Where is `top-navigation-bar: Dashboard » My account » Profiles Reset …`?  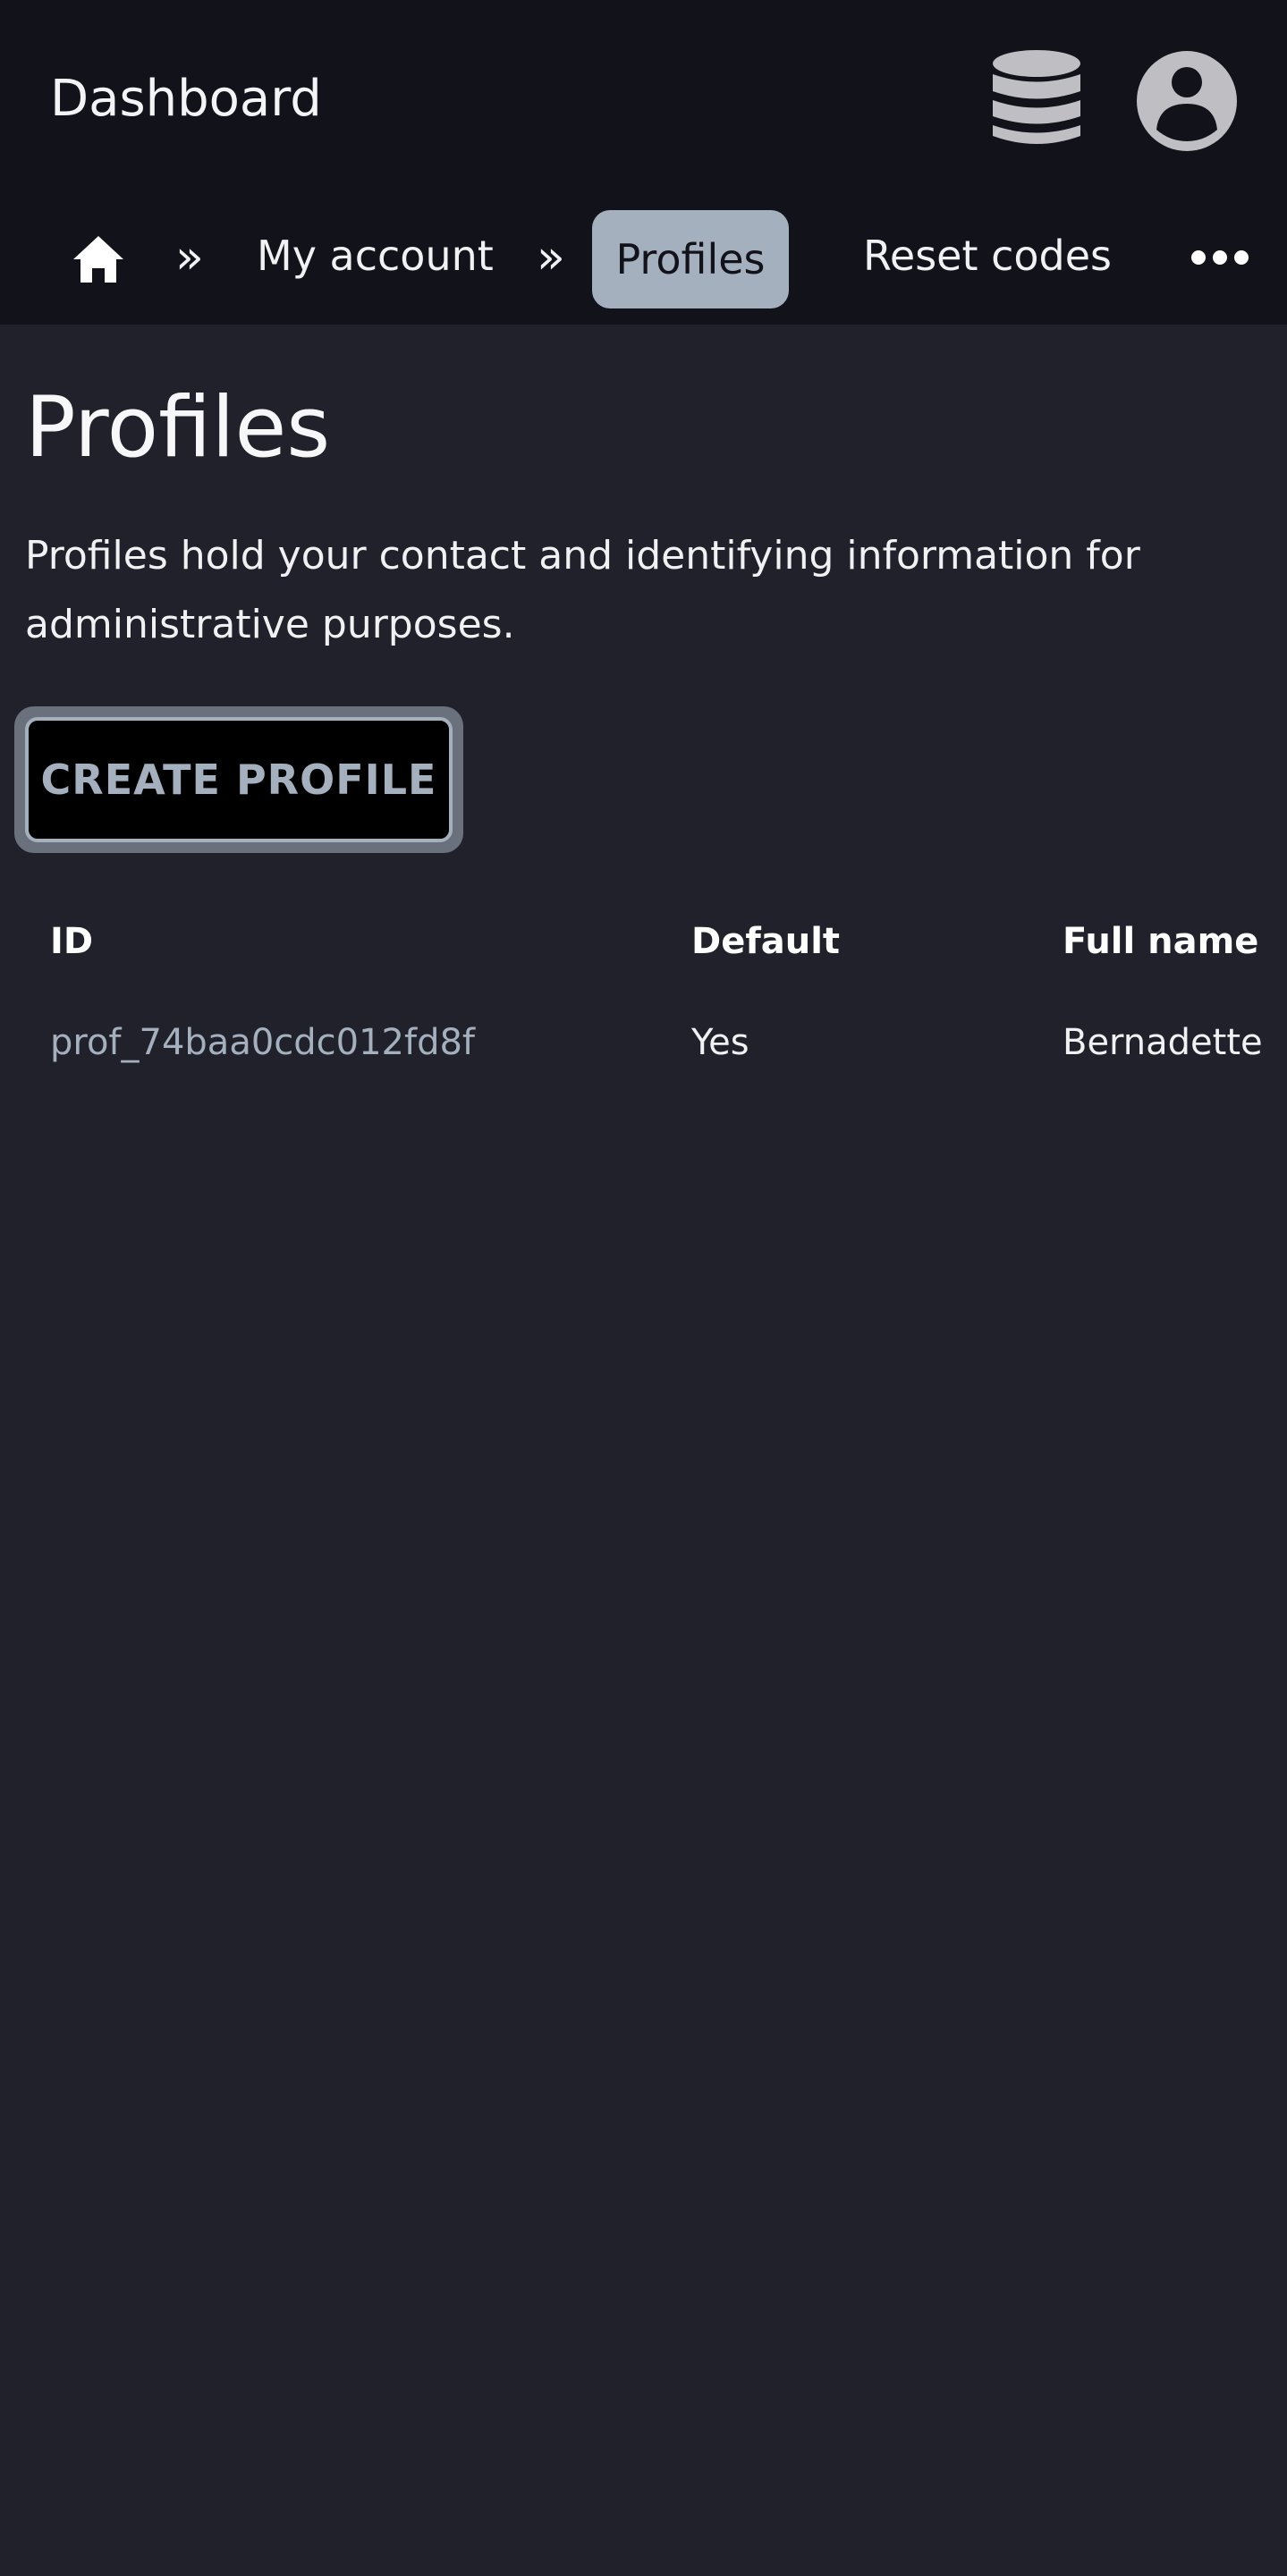
top-navigation-bar: Dashboard » My account » Profiles Reset … is located at coordinates (643, 162).